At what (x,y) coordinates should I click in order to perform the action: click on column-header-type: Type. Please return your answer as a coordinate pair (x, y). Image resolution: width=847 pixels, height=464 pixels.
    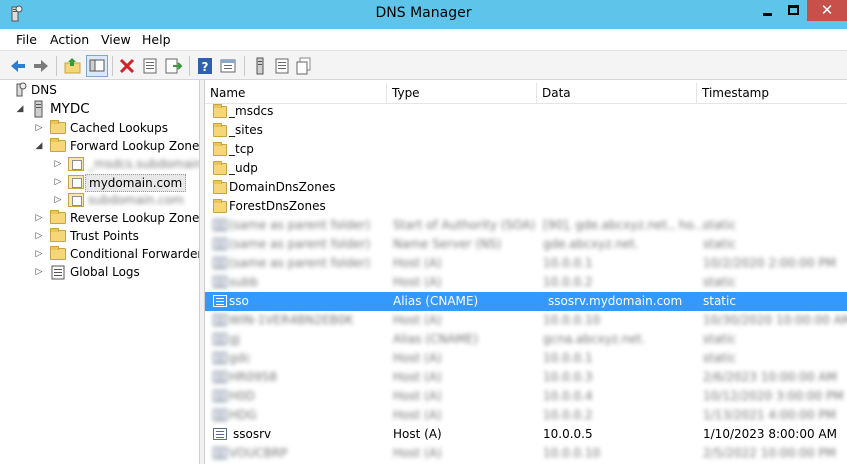
    Looking at the image, I should click on (462, 93).